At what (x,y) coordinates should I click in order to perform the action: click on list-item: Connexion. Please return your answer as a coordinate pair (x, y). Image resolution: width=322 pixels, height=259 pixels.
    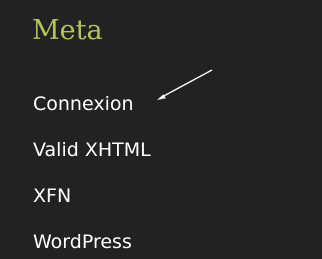
    Looking at the image, I should click on (83, 104).